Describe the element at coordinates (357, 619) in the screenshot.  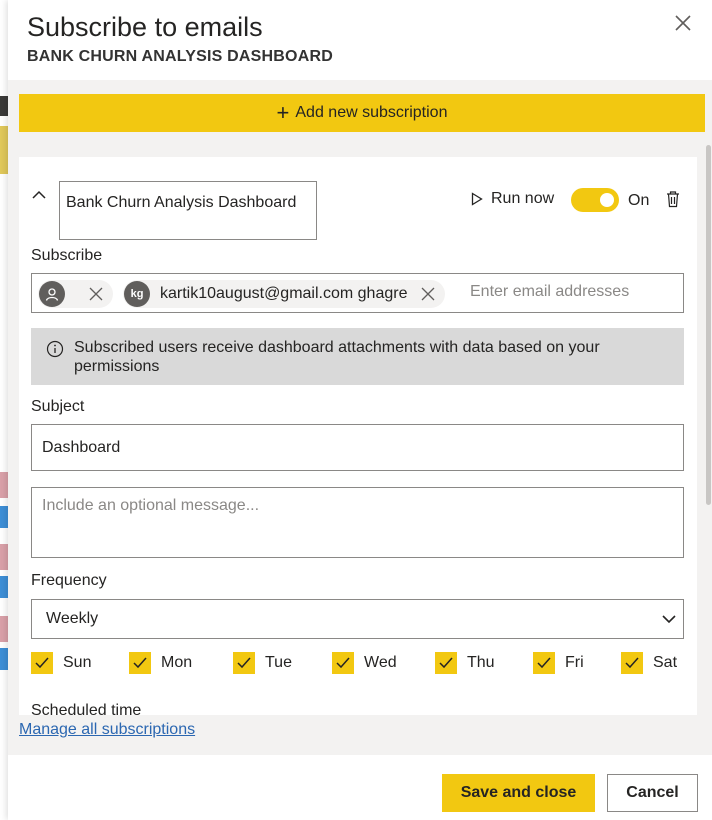
I see `frequency-dropdown: Weekly` at that location.